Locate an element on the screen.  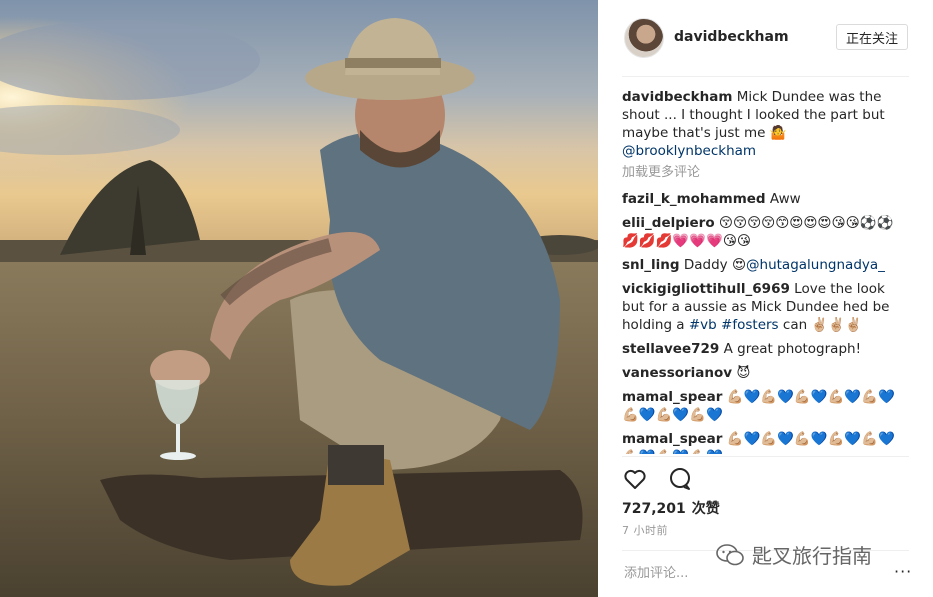
following-button: 正在关注 is located at coordinates (872, 37).